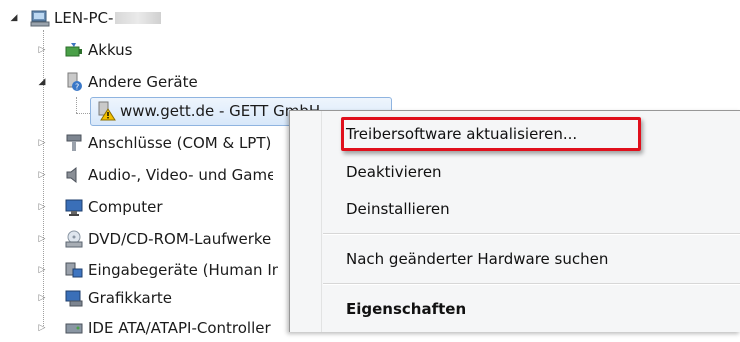 The height and width of the screenshot is (342, 740). I want to click on tree-item-grafikkarte: ▷ Grafikkarte, so click(86, 298).